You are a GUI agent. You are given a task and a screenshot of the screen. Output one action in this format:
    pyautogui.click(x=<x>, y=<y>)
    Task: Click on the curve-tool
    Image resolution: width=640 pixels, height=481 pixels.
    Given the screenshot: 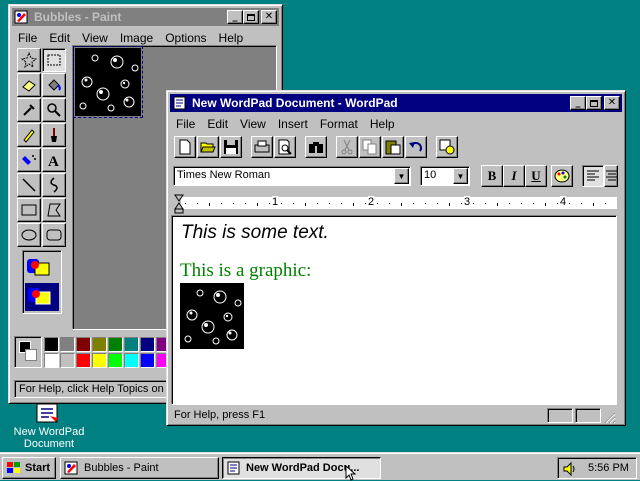 What is the action you would take?
    pyautogui.click(x=54, y=185)
    